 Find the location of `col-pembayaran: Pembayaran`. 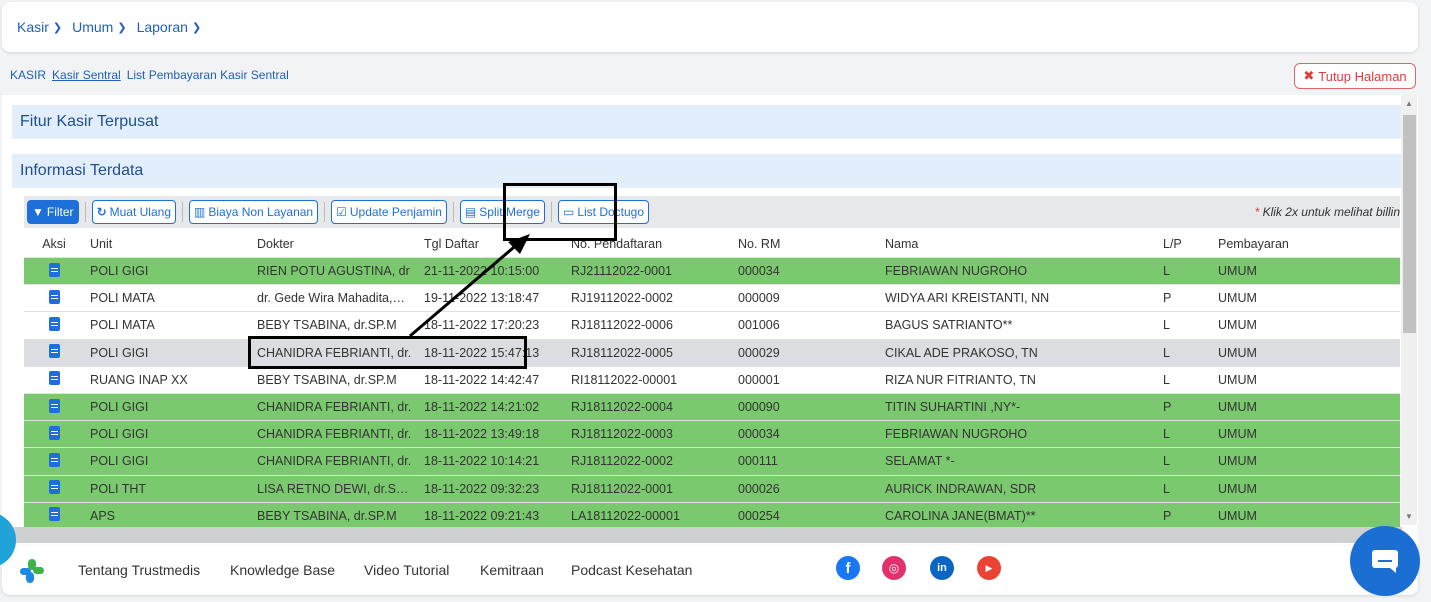

col-pembayaran: Pembayaran is located at coordinates (1306, 244).